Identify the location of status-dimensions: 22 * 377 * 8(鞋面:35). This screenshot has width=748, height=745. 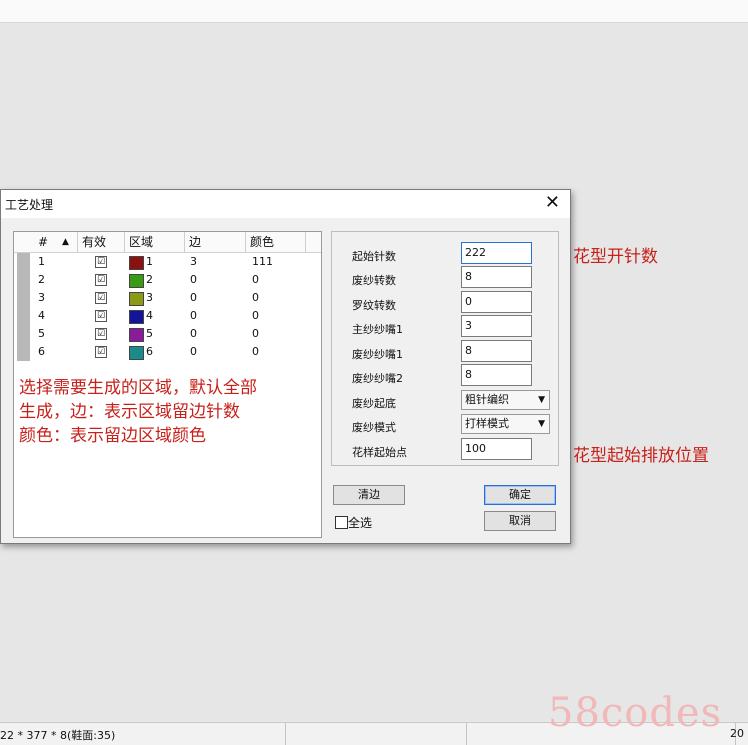
(58, 735).